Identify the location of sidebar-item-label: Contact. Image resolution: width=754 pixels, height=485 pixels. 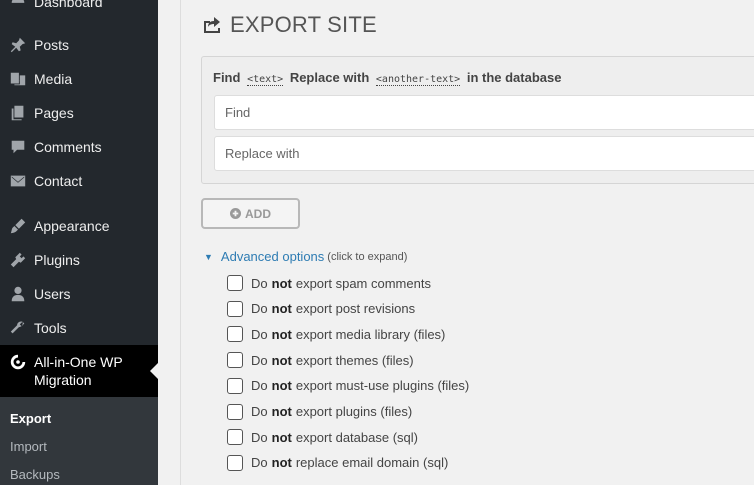
(58, 181).